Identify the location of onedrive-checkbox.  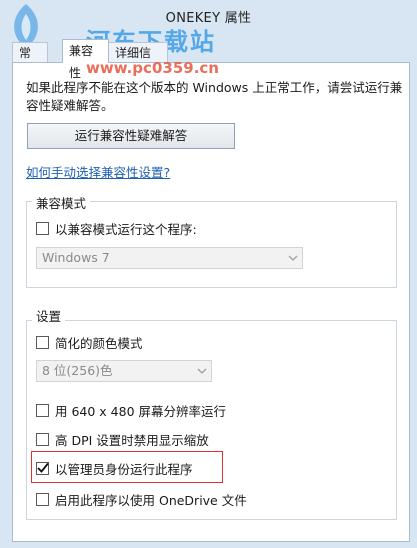
(42, 499).